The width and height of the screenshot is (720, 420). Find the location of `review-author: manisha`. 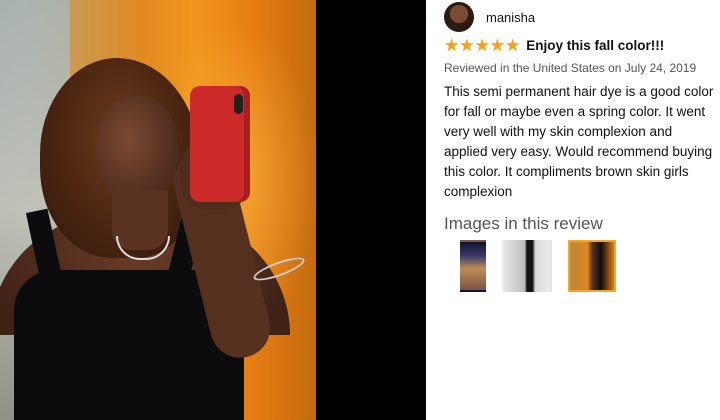

review-author: manisha is located at coordinates (489, 17).